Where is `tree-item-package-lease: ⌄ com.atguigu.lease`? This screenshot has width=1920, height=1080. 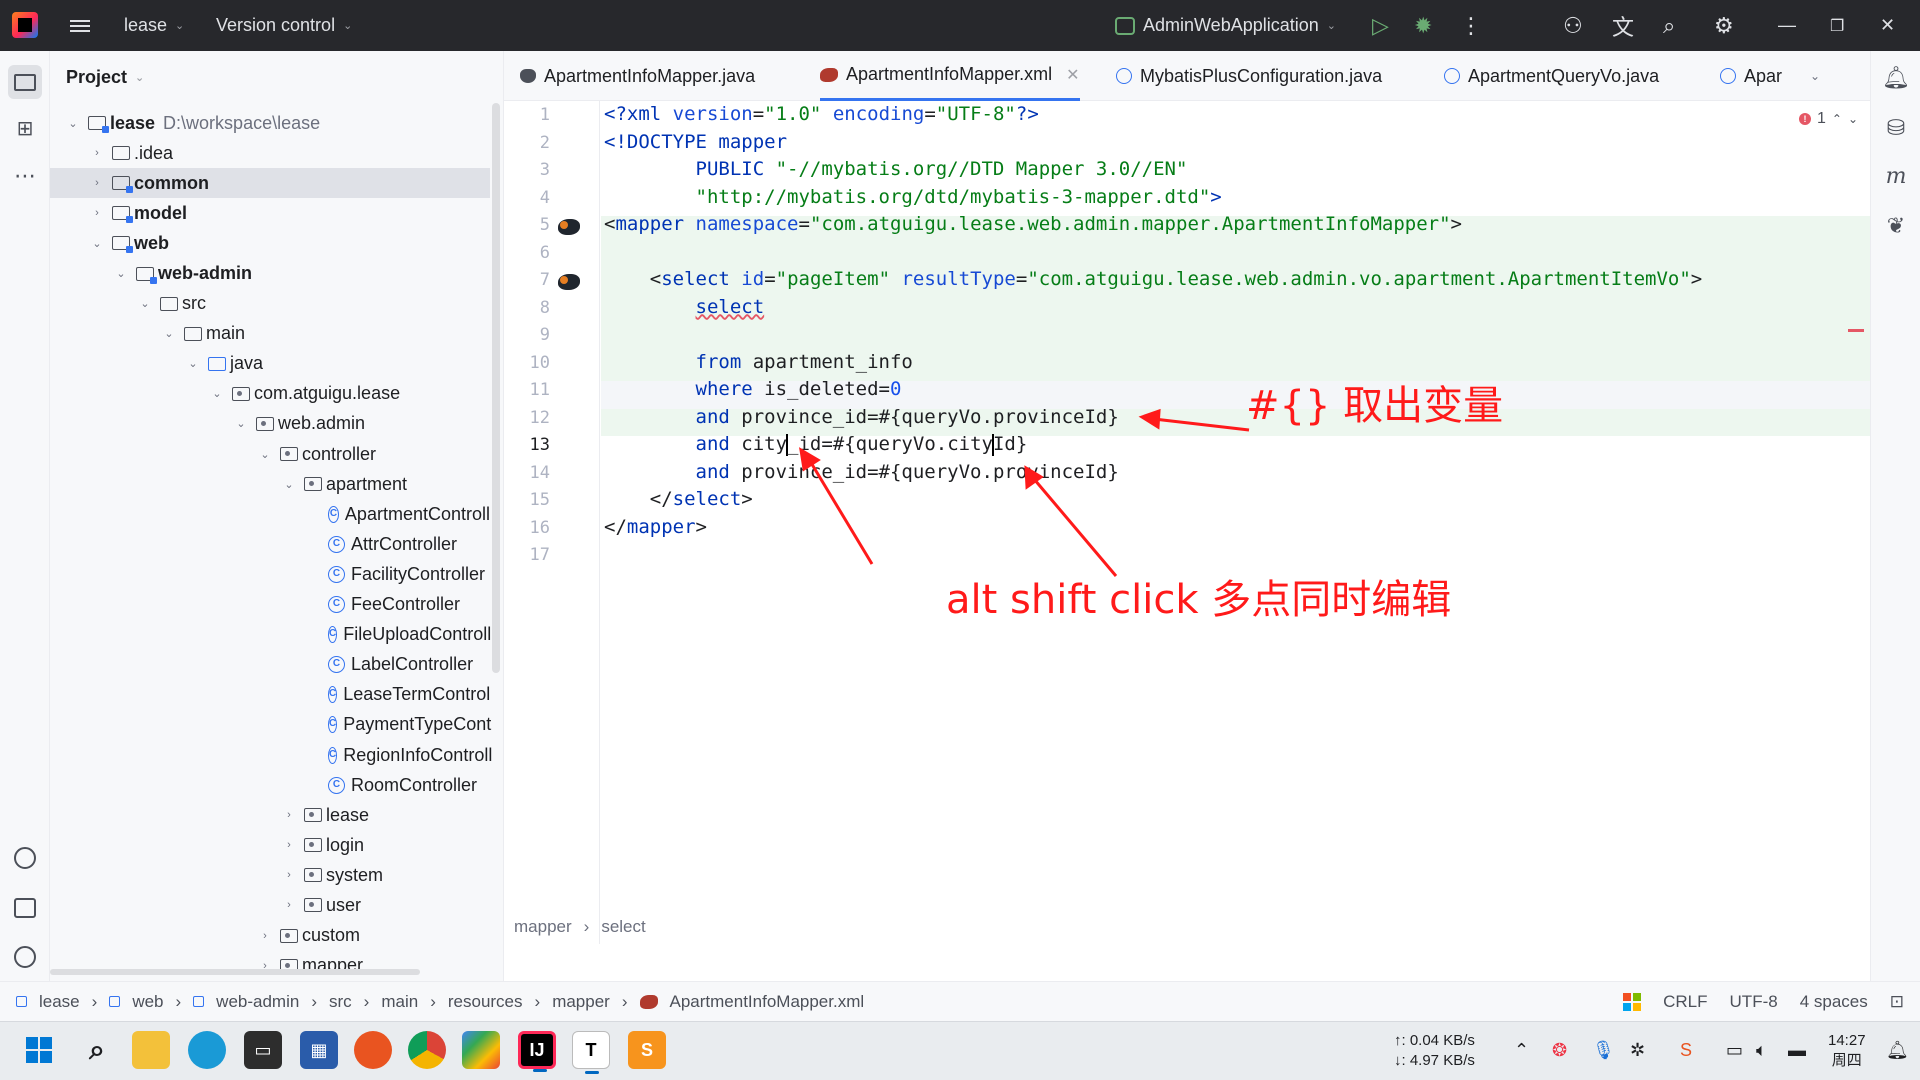
tree-item-package-lease: ⌄ com.atguigu.lease is located at coordinates (270, 394).